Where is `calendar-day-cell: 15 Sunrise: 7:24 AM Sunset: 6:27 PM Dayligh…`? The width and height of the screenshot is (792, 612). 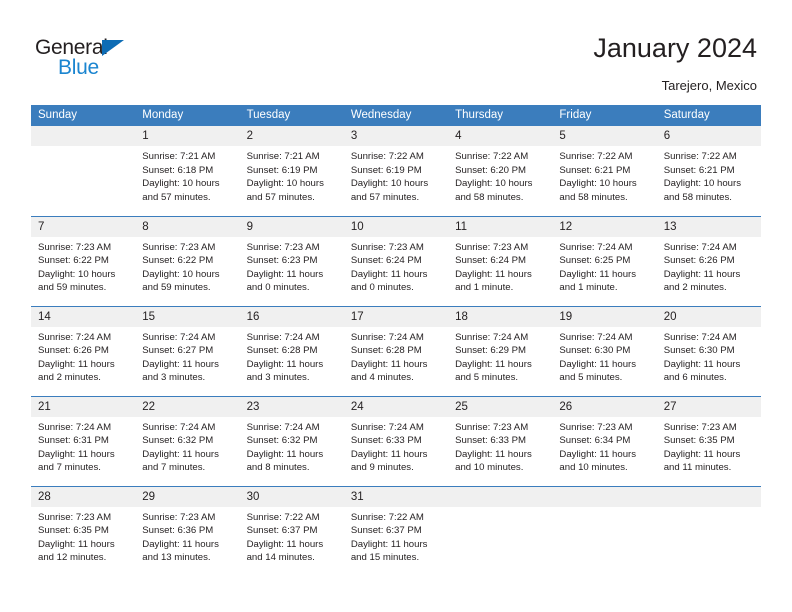 calendar-day-cell: 15 Sunrise: 7:24 AM Sunset: 6:27 PM Dayligh… is located at coordinates (187, 350).